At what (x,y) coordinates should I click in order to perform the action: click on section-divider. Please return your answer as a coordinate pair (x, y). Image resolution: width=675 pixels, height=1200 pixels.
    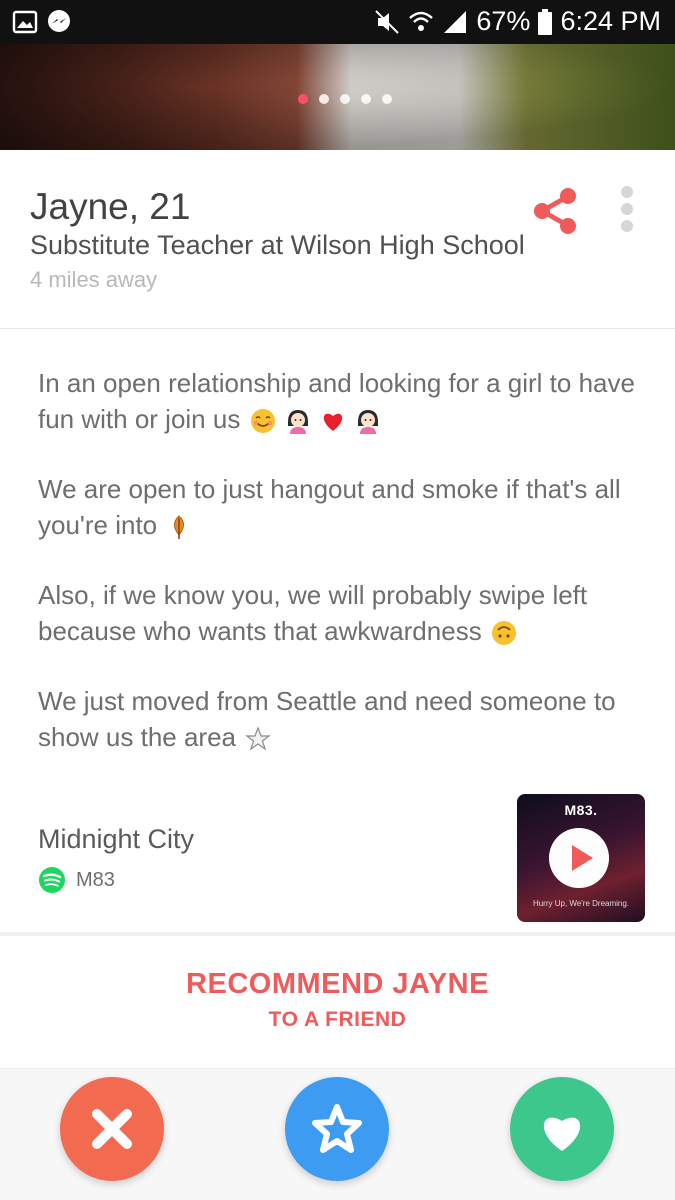
    Looking at the image, I should click on (337, 934).